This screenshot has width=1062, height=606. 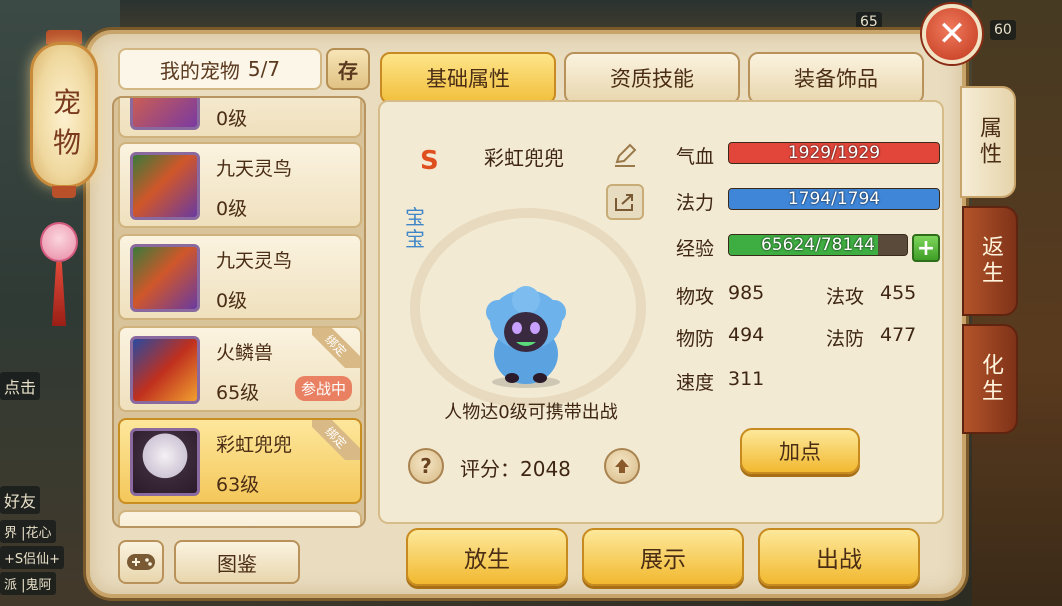 I want to click on background-top, so click(x=540, y=15).